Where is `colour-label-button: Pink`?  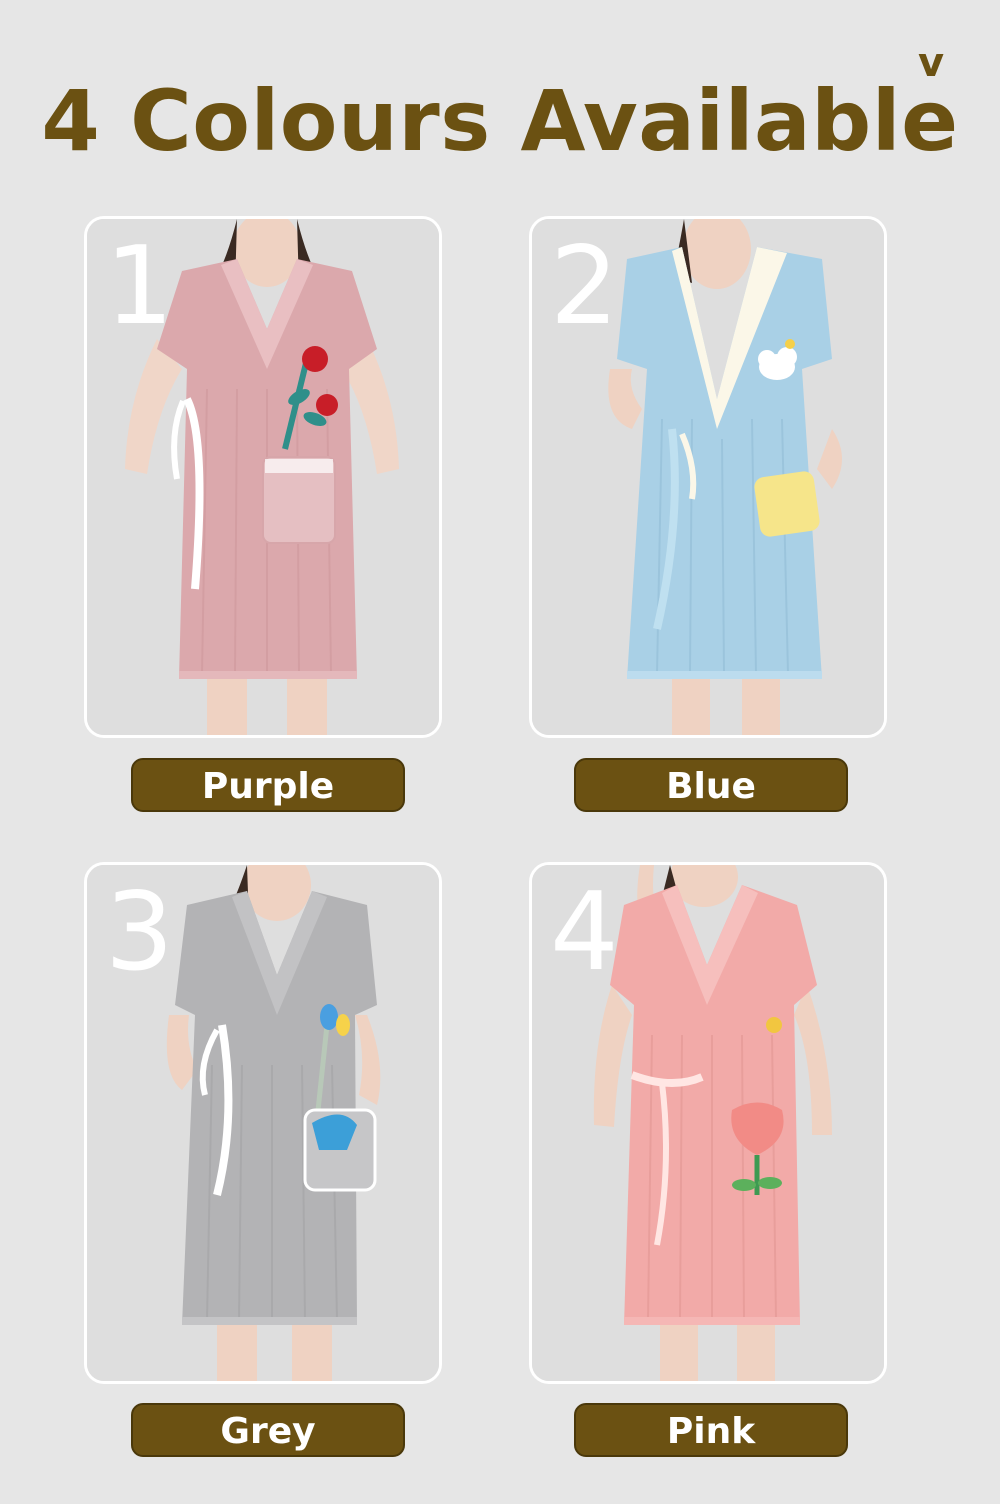 colour-label-button: Pink is located at coordinates (711, 1430).